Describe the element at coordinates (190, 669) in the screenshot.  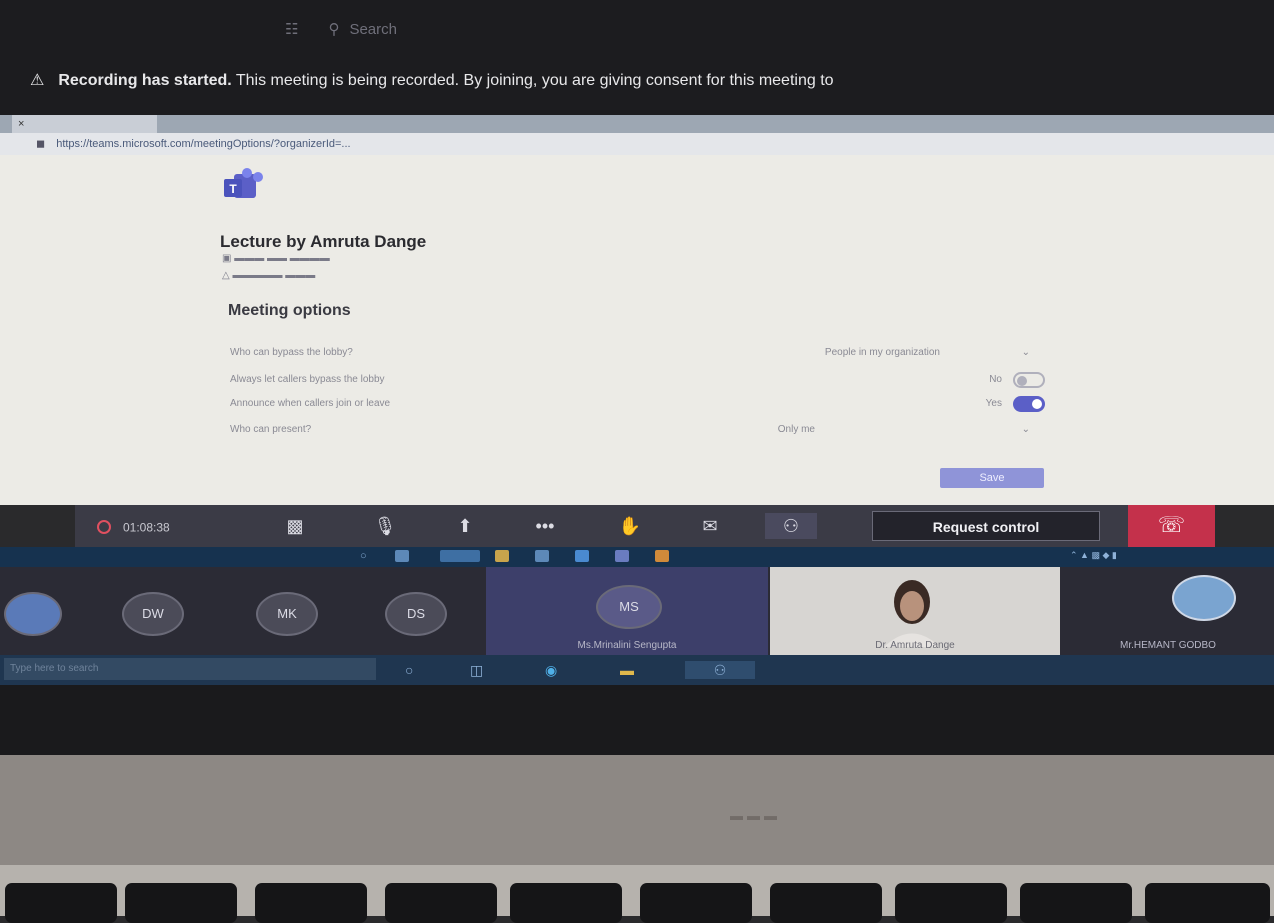
I see `taskbar-search-box: Type here to search` at that location.